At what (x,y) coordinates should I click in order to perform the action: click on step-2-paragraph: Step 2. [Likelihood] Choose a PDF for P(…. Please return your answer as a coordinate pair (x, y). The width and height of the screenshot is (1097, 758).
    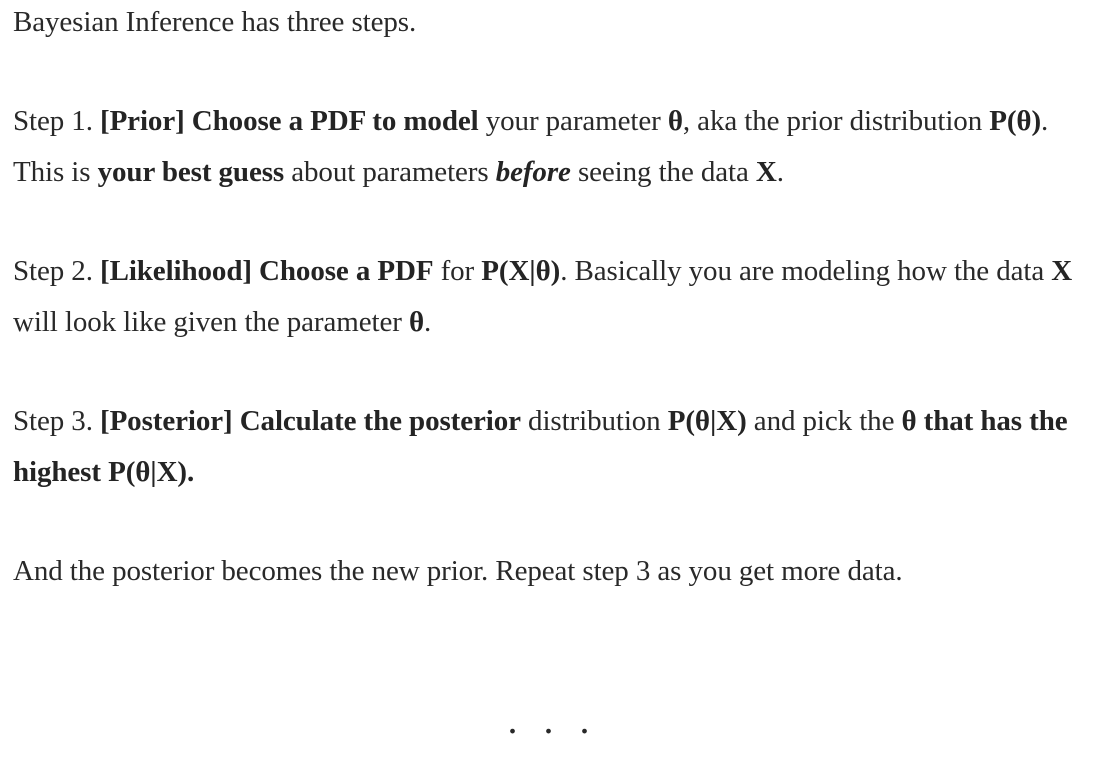
    Looking at the image, I should click on (552, 297).